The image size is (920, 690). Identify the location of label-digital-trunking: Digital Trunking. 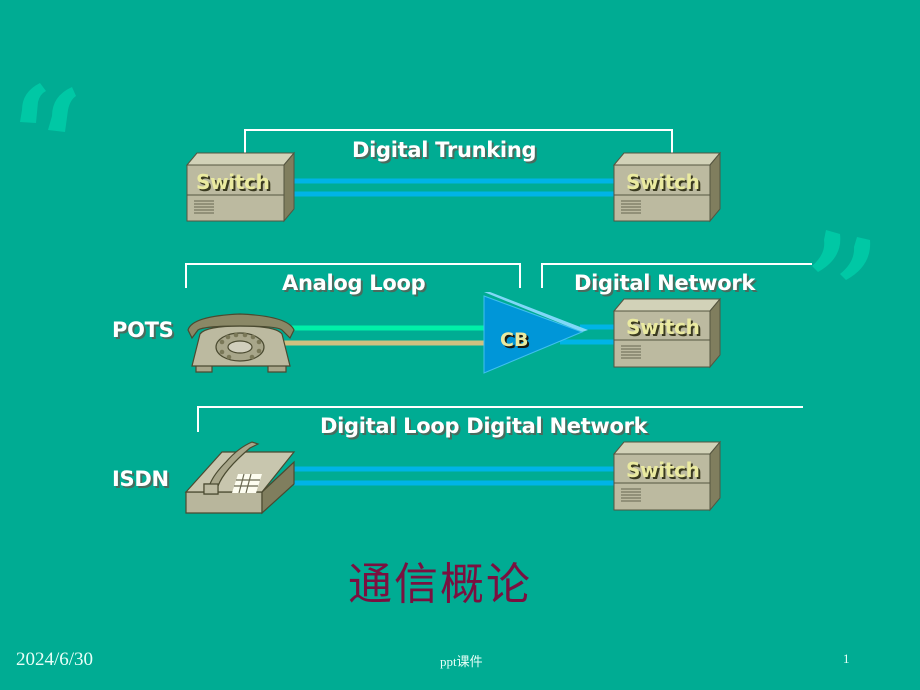
(444, 150).